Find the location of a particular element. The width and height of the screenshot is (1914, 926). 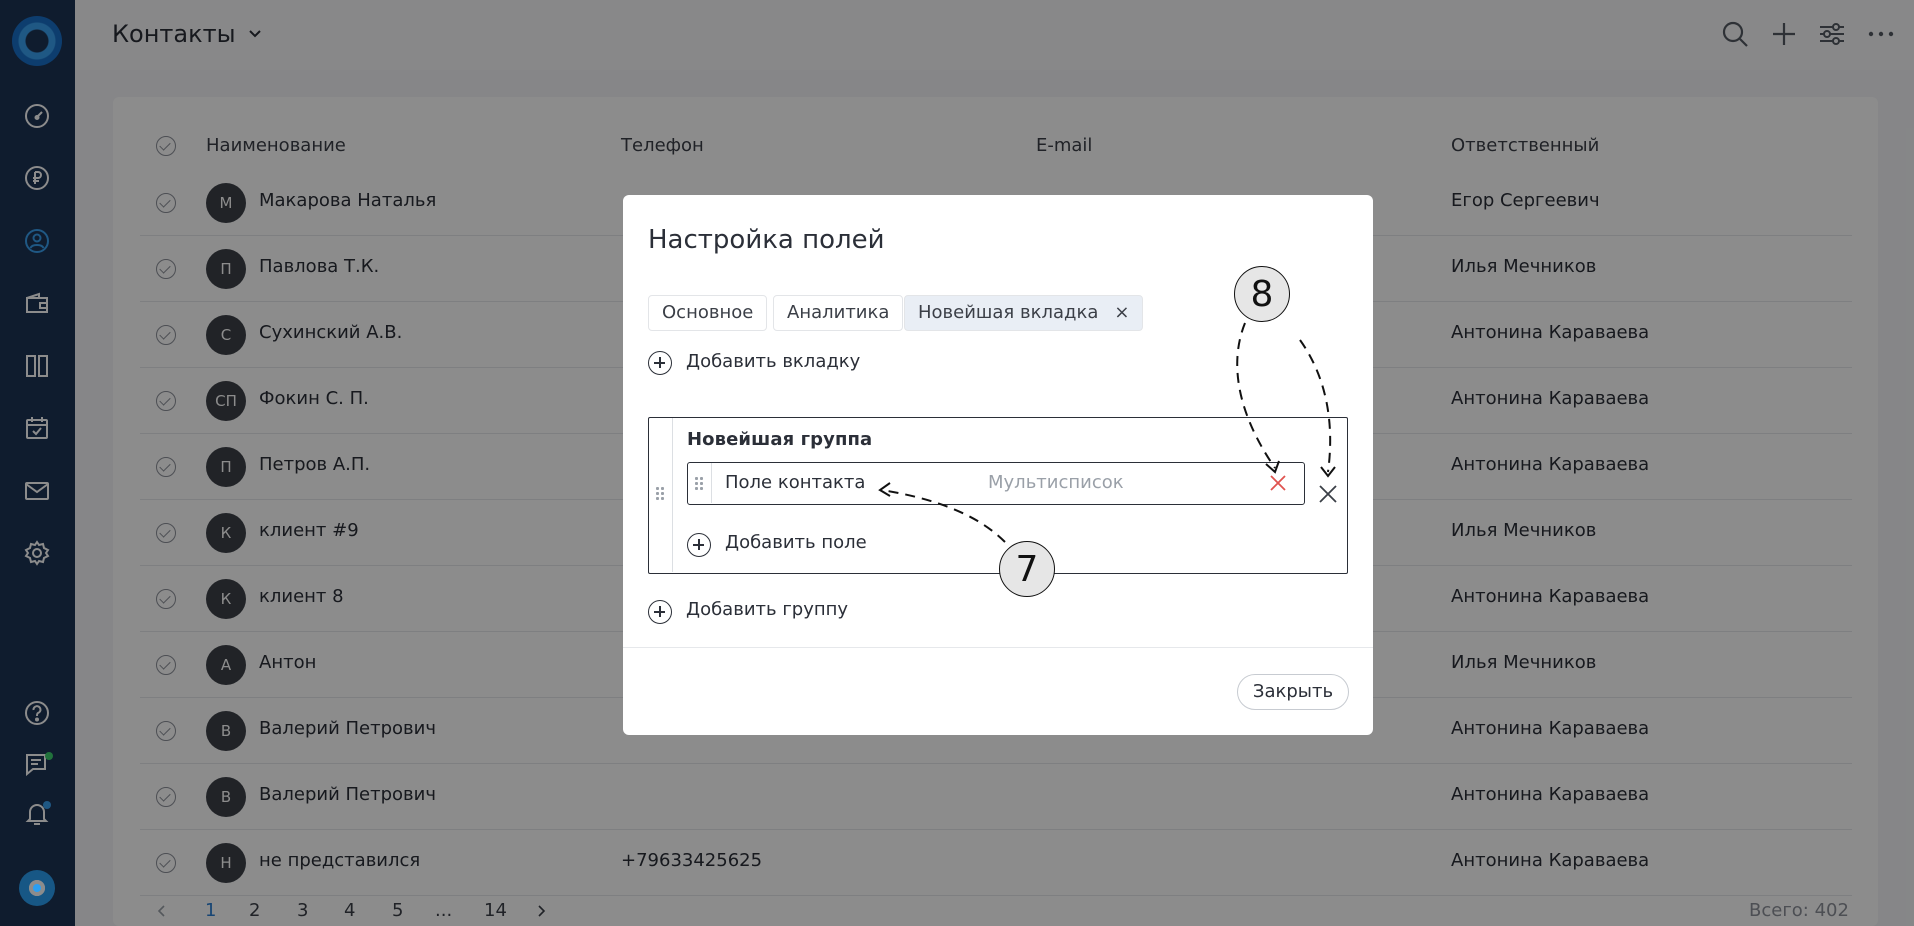

add-tab-button: Добавить вкладку is located at coordinates (773, 361).